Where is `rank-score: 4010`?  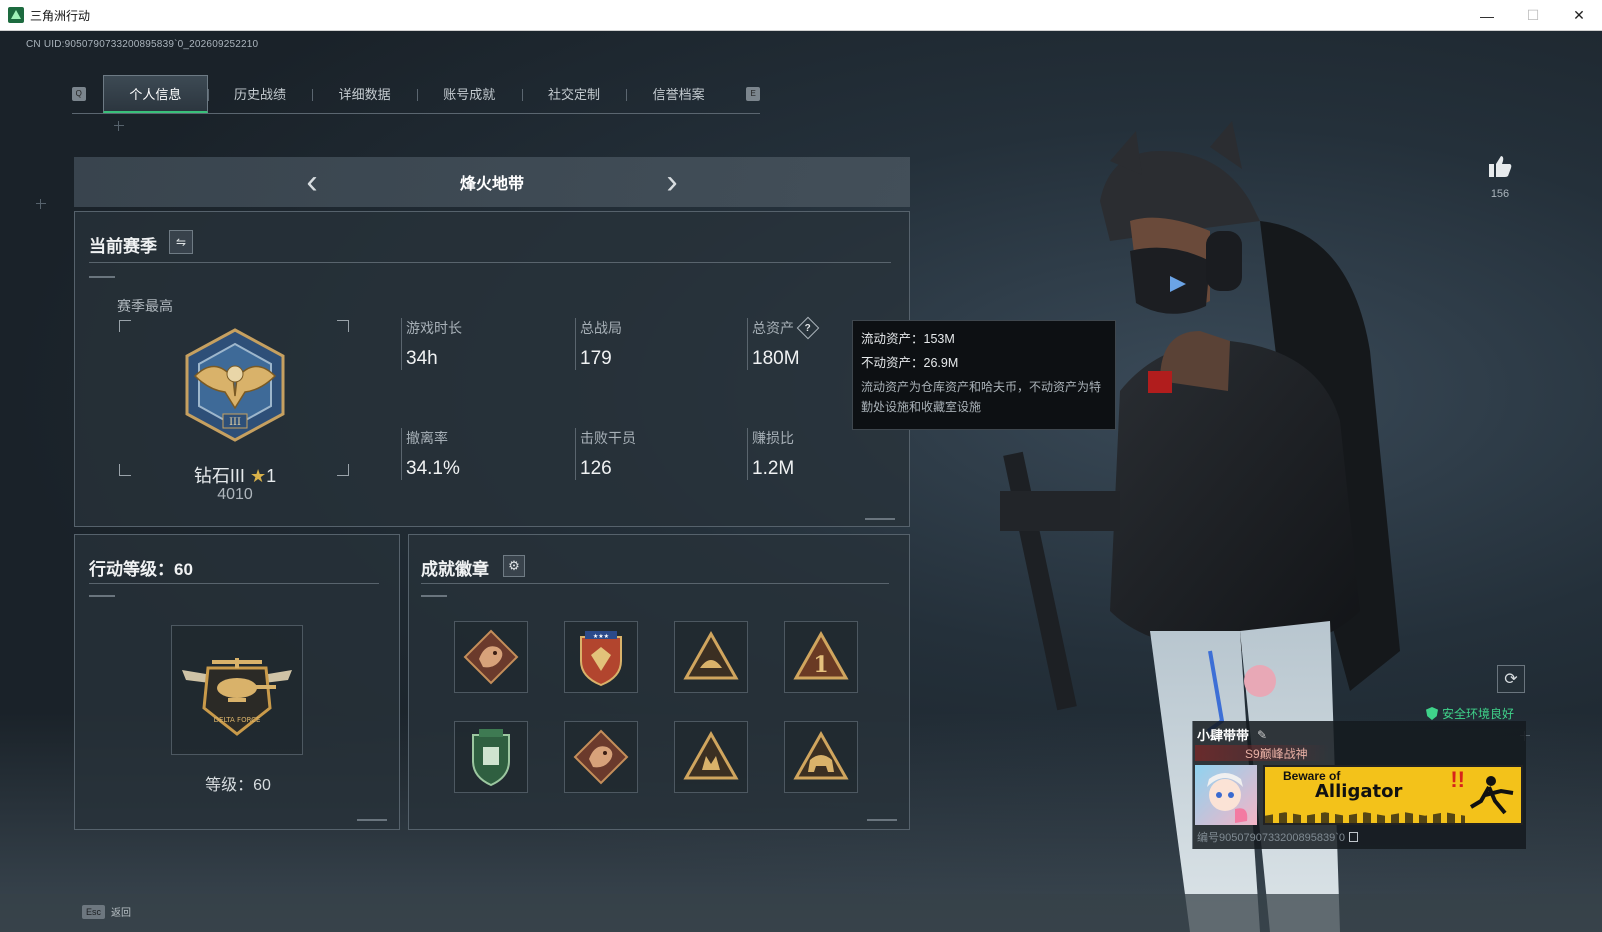
rank-score: 4010 is located at coordinates (235, 494).